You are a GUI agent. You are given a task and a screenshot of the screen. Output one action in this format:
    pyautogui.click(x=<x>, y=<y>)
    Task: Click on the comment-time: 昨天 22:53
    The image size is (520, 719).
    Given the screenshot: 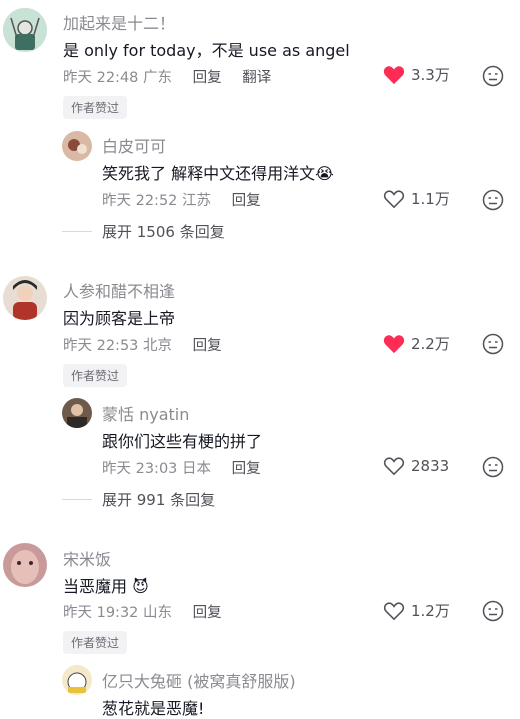 What is the action you would take?
    pyautogui.click(x=101, y=346)
    